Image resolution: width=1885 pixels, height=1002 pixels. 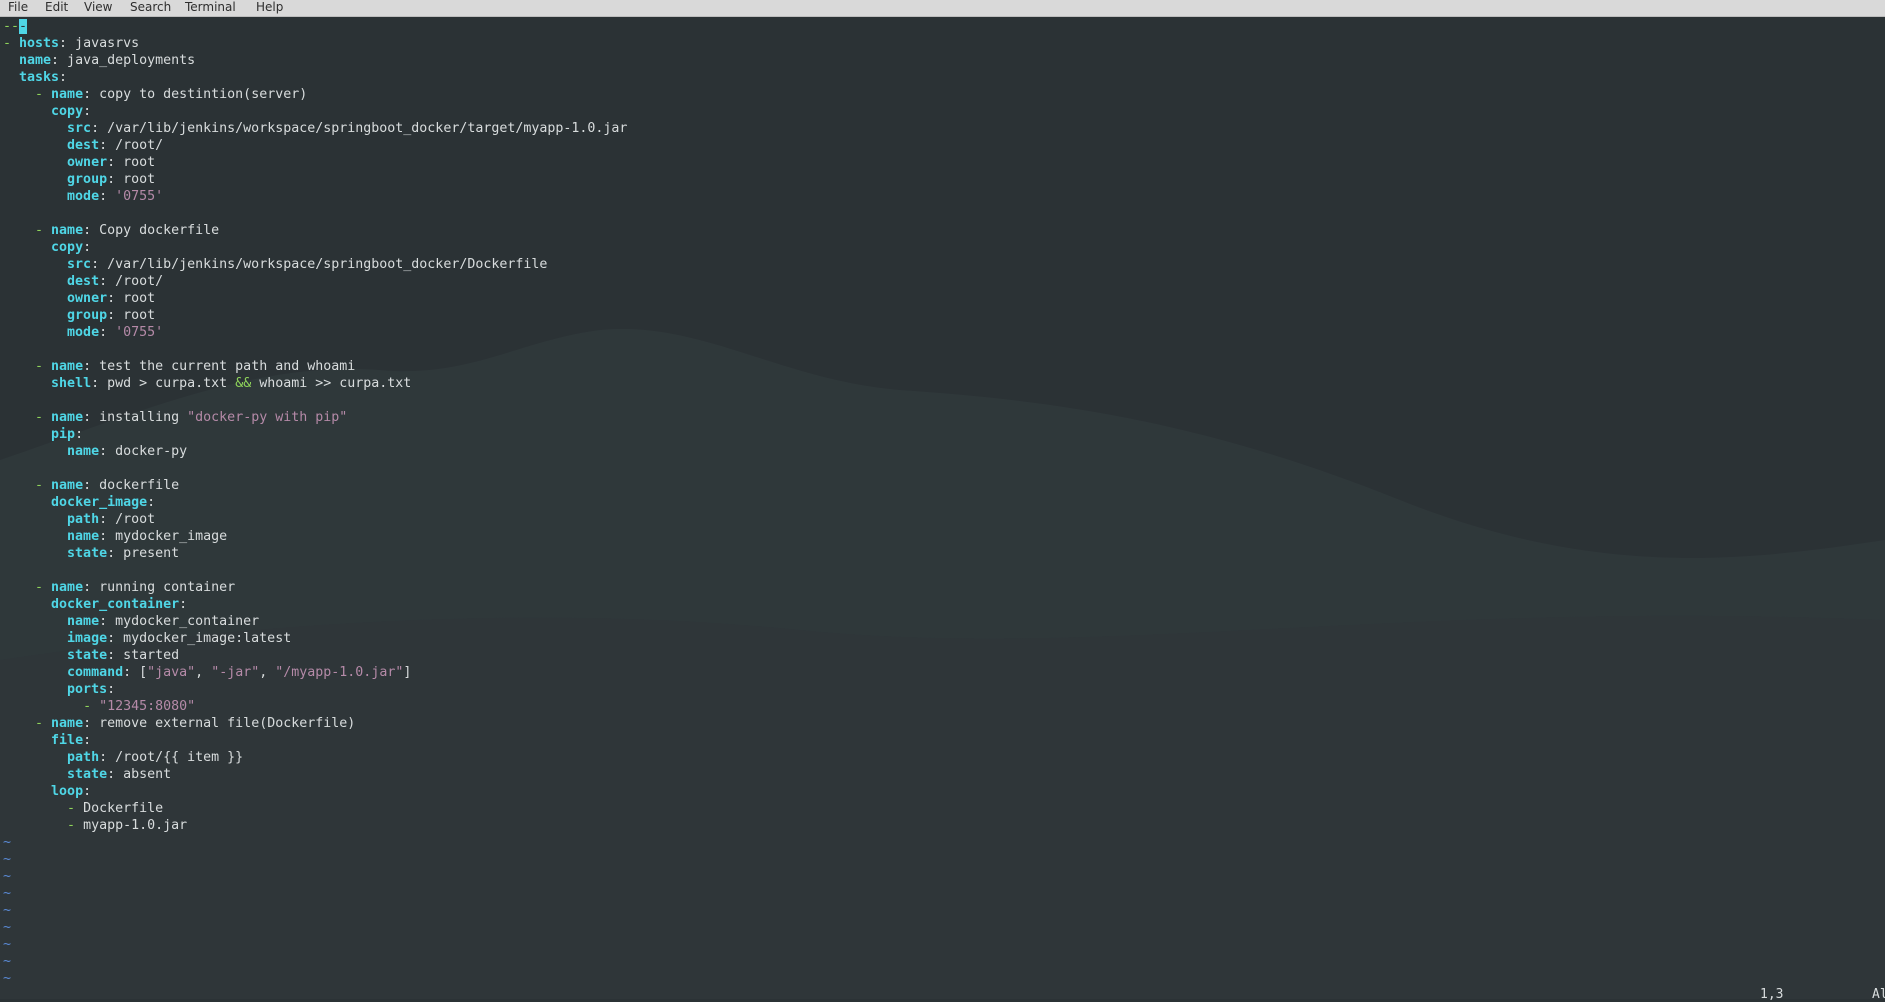 I want to click on code-line: - hosts: javasrvs, so click(x=315, y=43).